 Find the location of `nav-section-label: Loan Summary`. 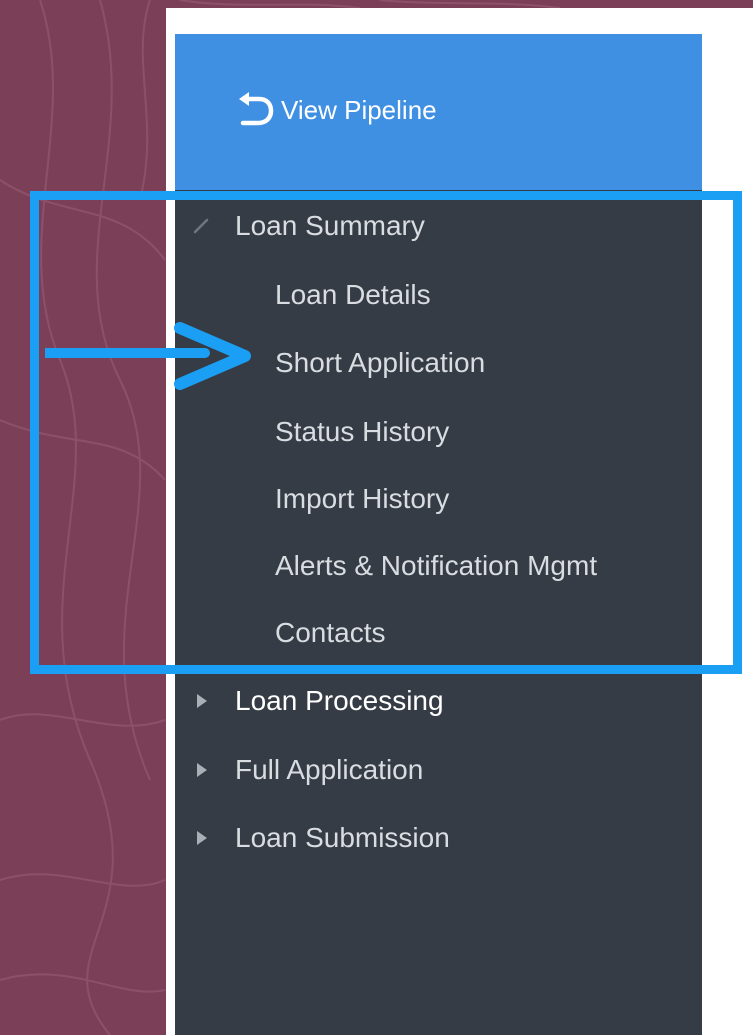

nav-section-label: Loan Summary is located at coordinates (330, 225).